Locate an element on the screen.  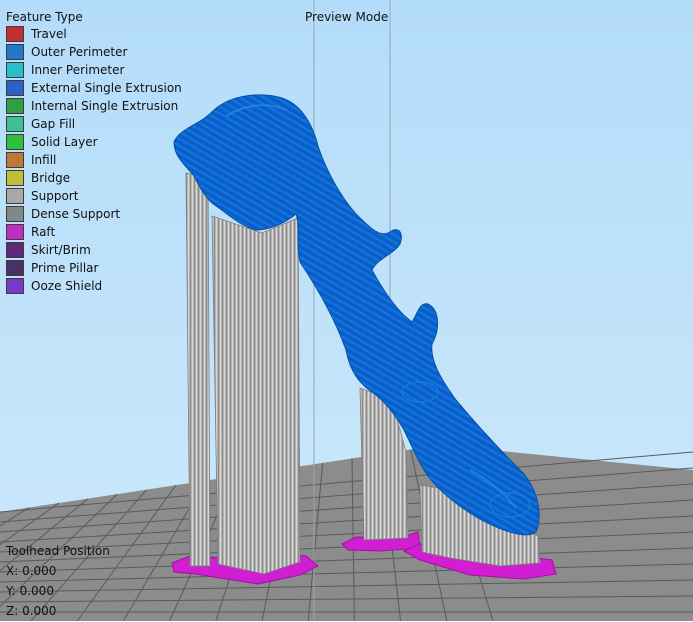
legend-item: Infill is located at coordinates (94, 160).